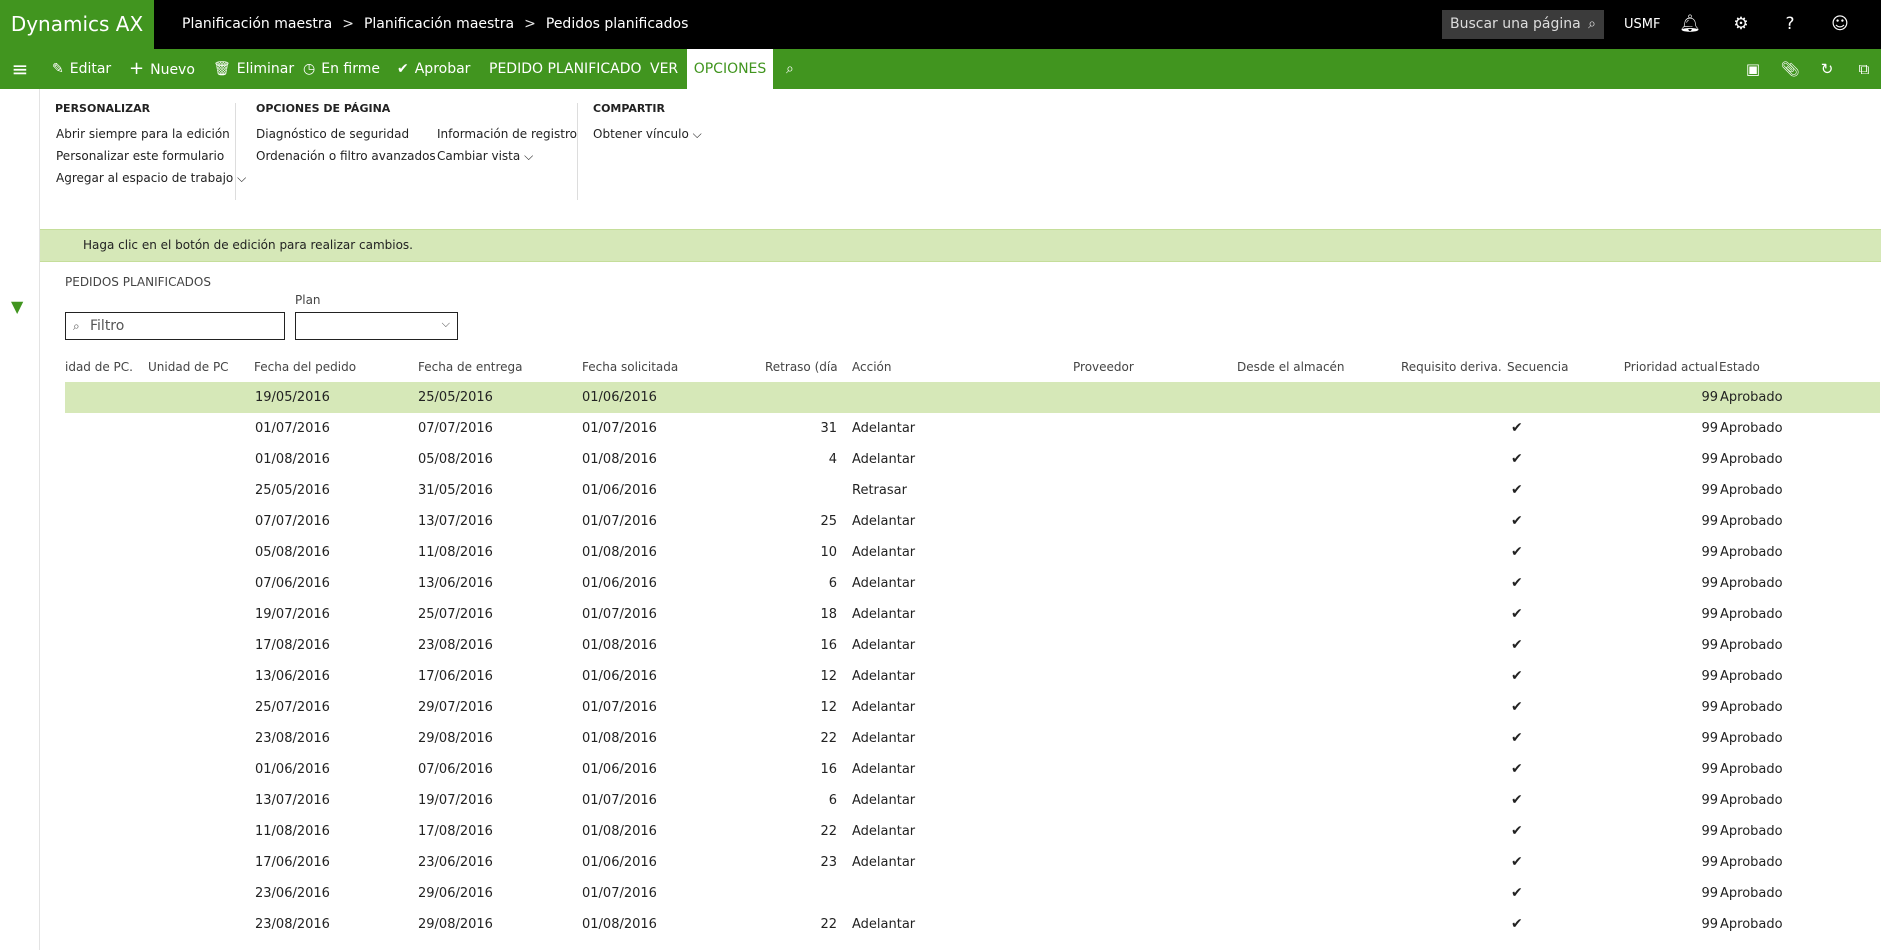 This screenshot has height=950, width=1881. I want to click on edit-button: ✎ Editar, so click(81, 69).